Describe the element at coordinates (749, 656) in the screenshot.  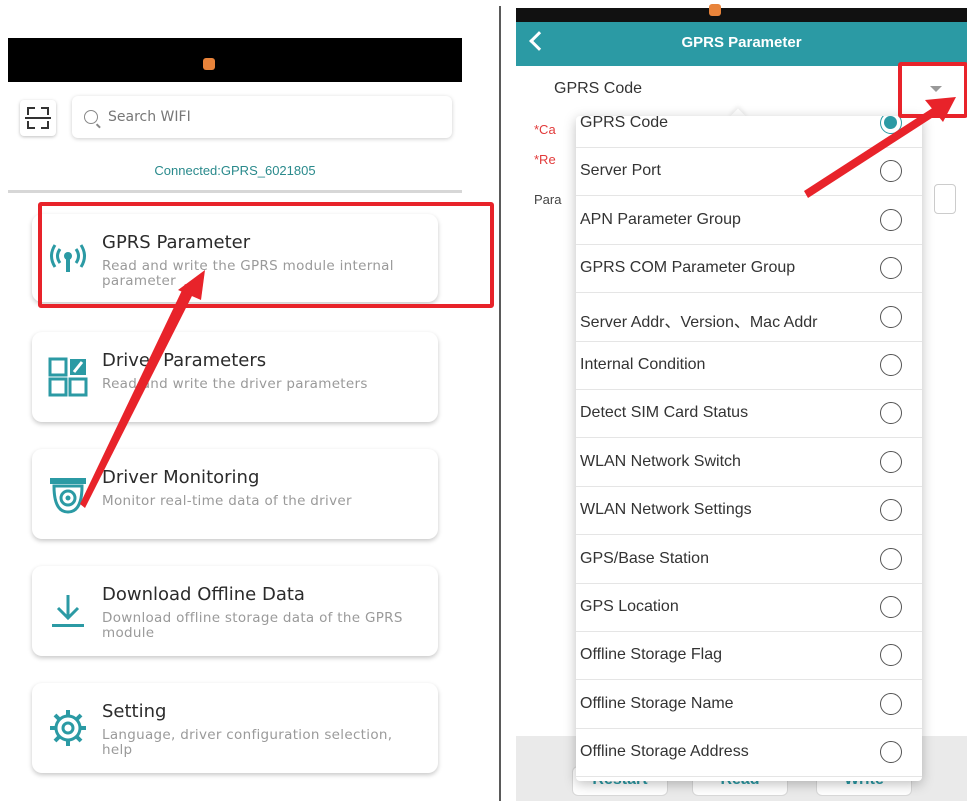
I see `dropdown-option: Offline Storage Flag` at that location.